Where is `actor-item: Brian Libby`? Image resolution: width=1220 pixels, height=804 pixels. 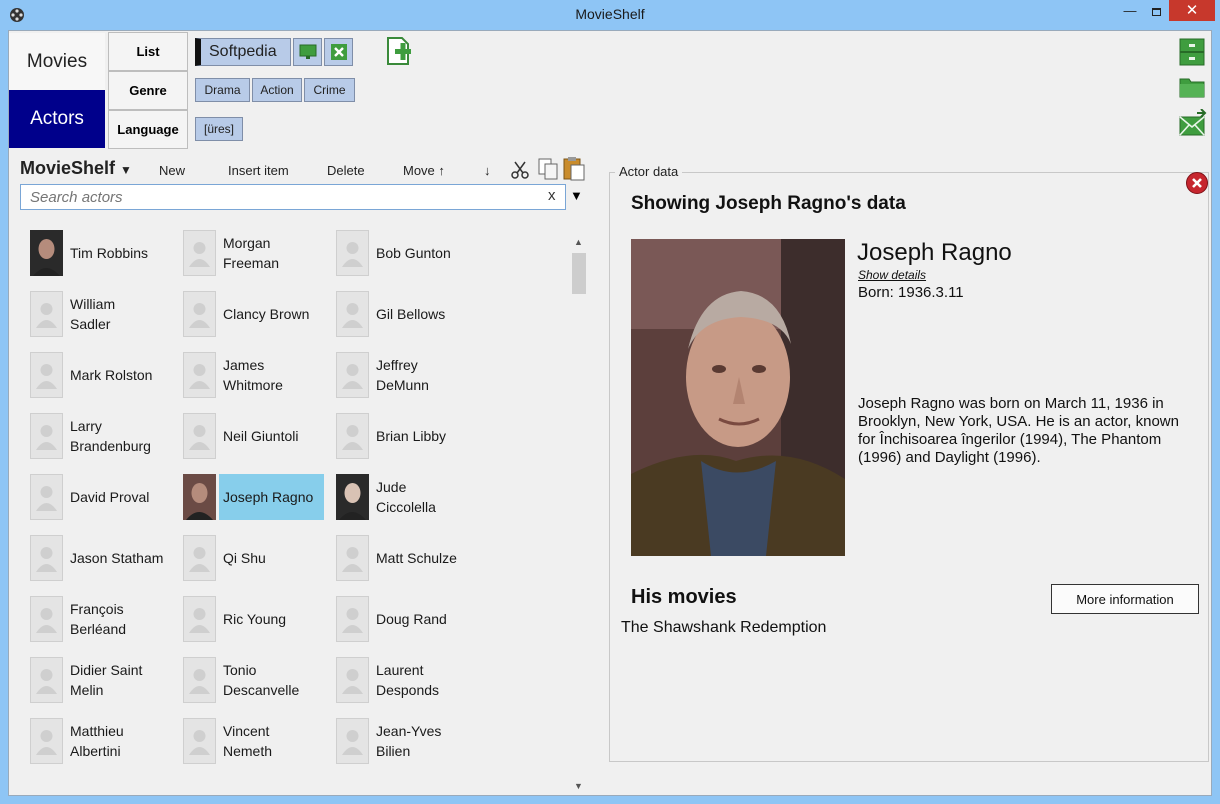 actor-item: Brian Libby is located at coordinates (408, 436).